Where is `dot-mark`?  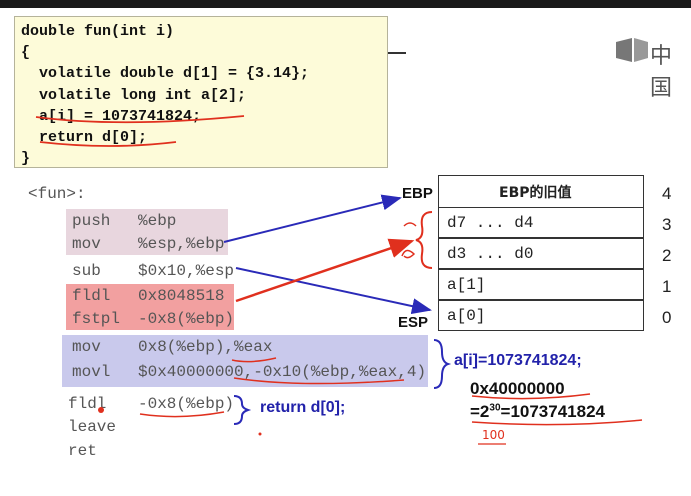
dot-mark is located at coordinates (260, 434).